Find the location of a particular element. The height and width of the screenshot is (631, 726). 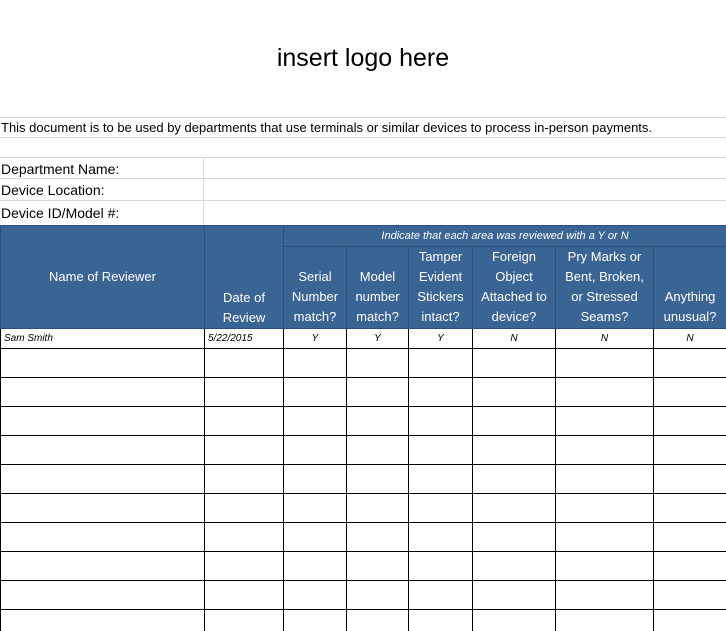

device-location-field is located at coordinates (464, 189).